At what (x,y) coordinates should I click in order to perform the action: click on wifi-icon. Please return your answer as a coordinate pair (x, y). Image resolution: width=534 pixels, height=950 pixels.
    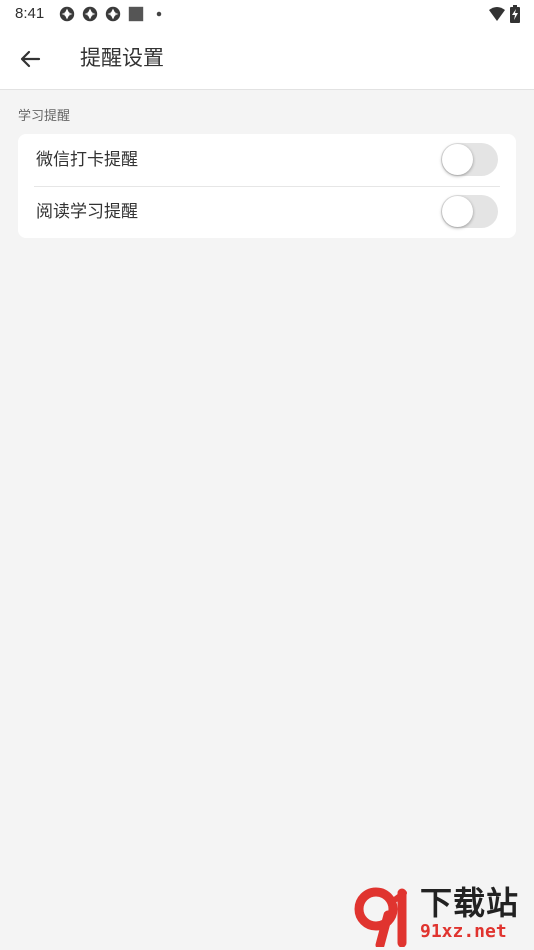
    Looking at the image, I should click on (497, 14).